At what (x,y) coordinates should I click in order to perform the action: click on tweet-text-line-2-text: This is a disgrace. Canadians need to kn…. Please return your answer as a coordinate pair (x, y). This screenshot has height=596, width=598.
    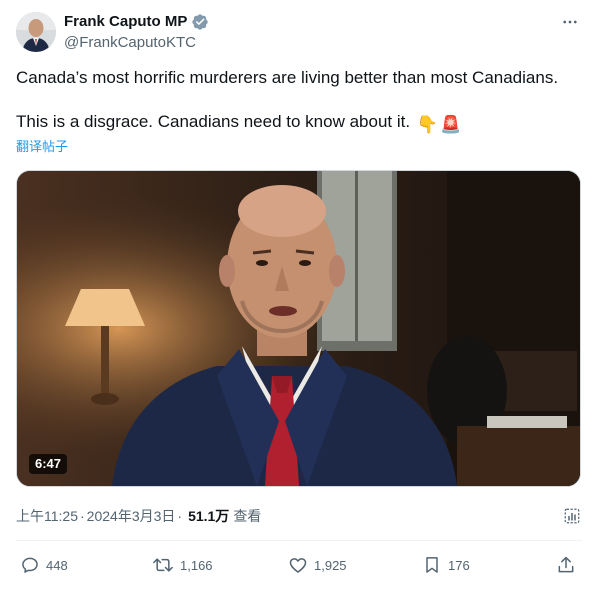
    Looking at the image, I should click on (213, 121).